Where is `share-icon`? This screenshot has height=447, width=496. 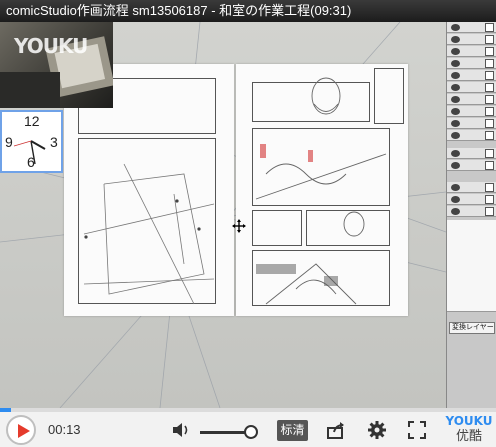 share-icon is located at coordinates (336, 430).